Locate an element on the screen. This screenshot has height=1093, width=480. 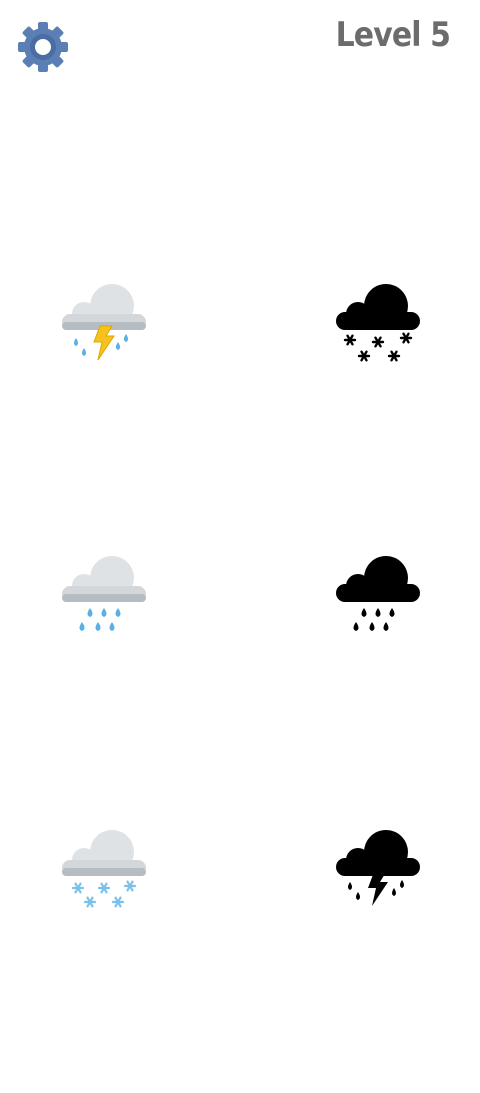
gear-icon is located at coordinates (43, 47).